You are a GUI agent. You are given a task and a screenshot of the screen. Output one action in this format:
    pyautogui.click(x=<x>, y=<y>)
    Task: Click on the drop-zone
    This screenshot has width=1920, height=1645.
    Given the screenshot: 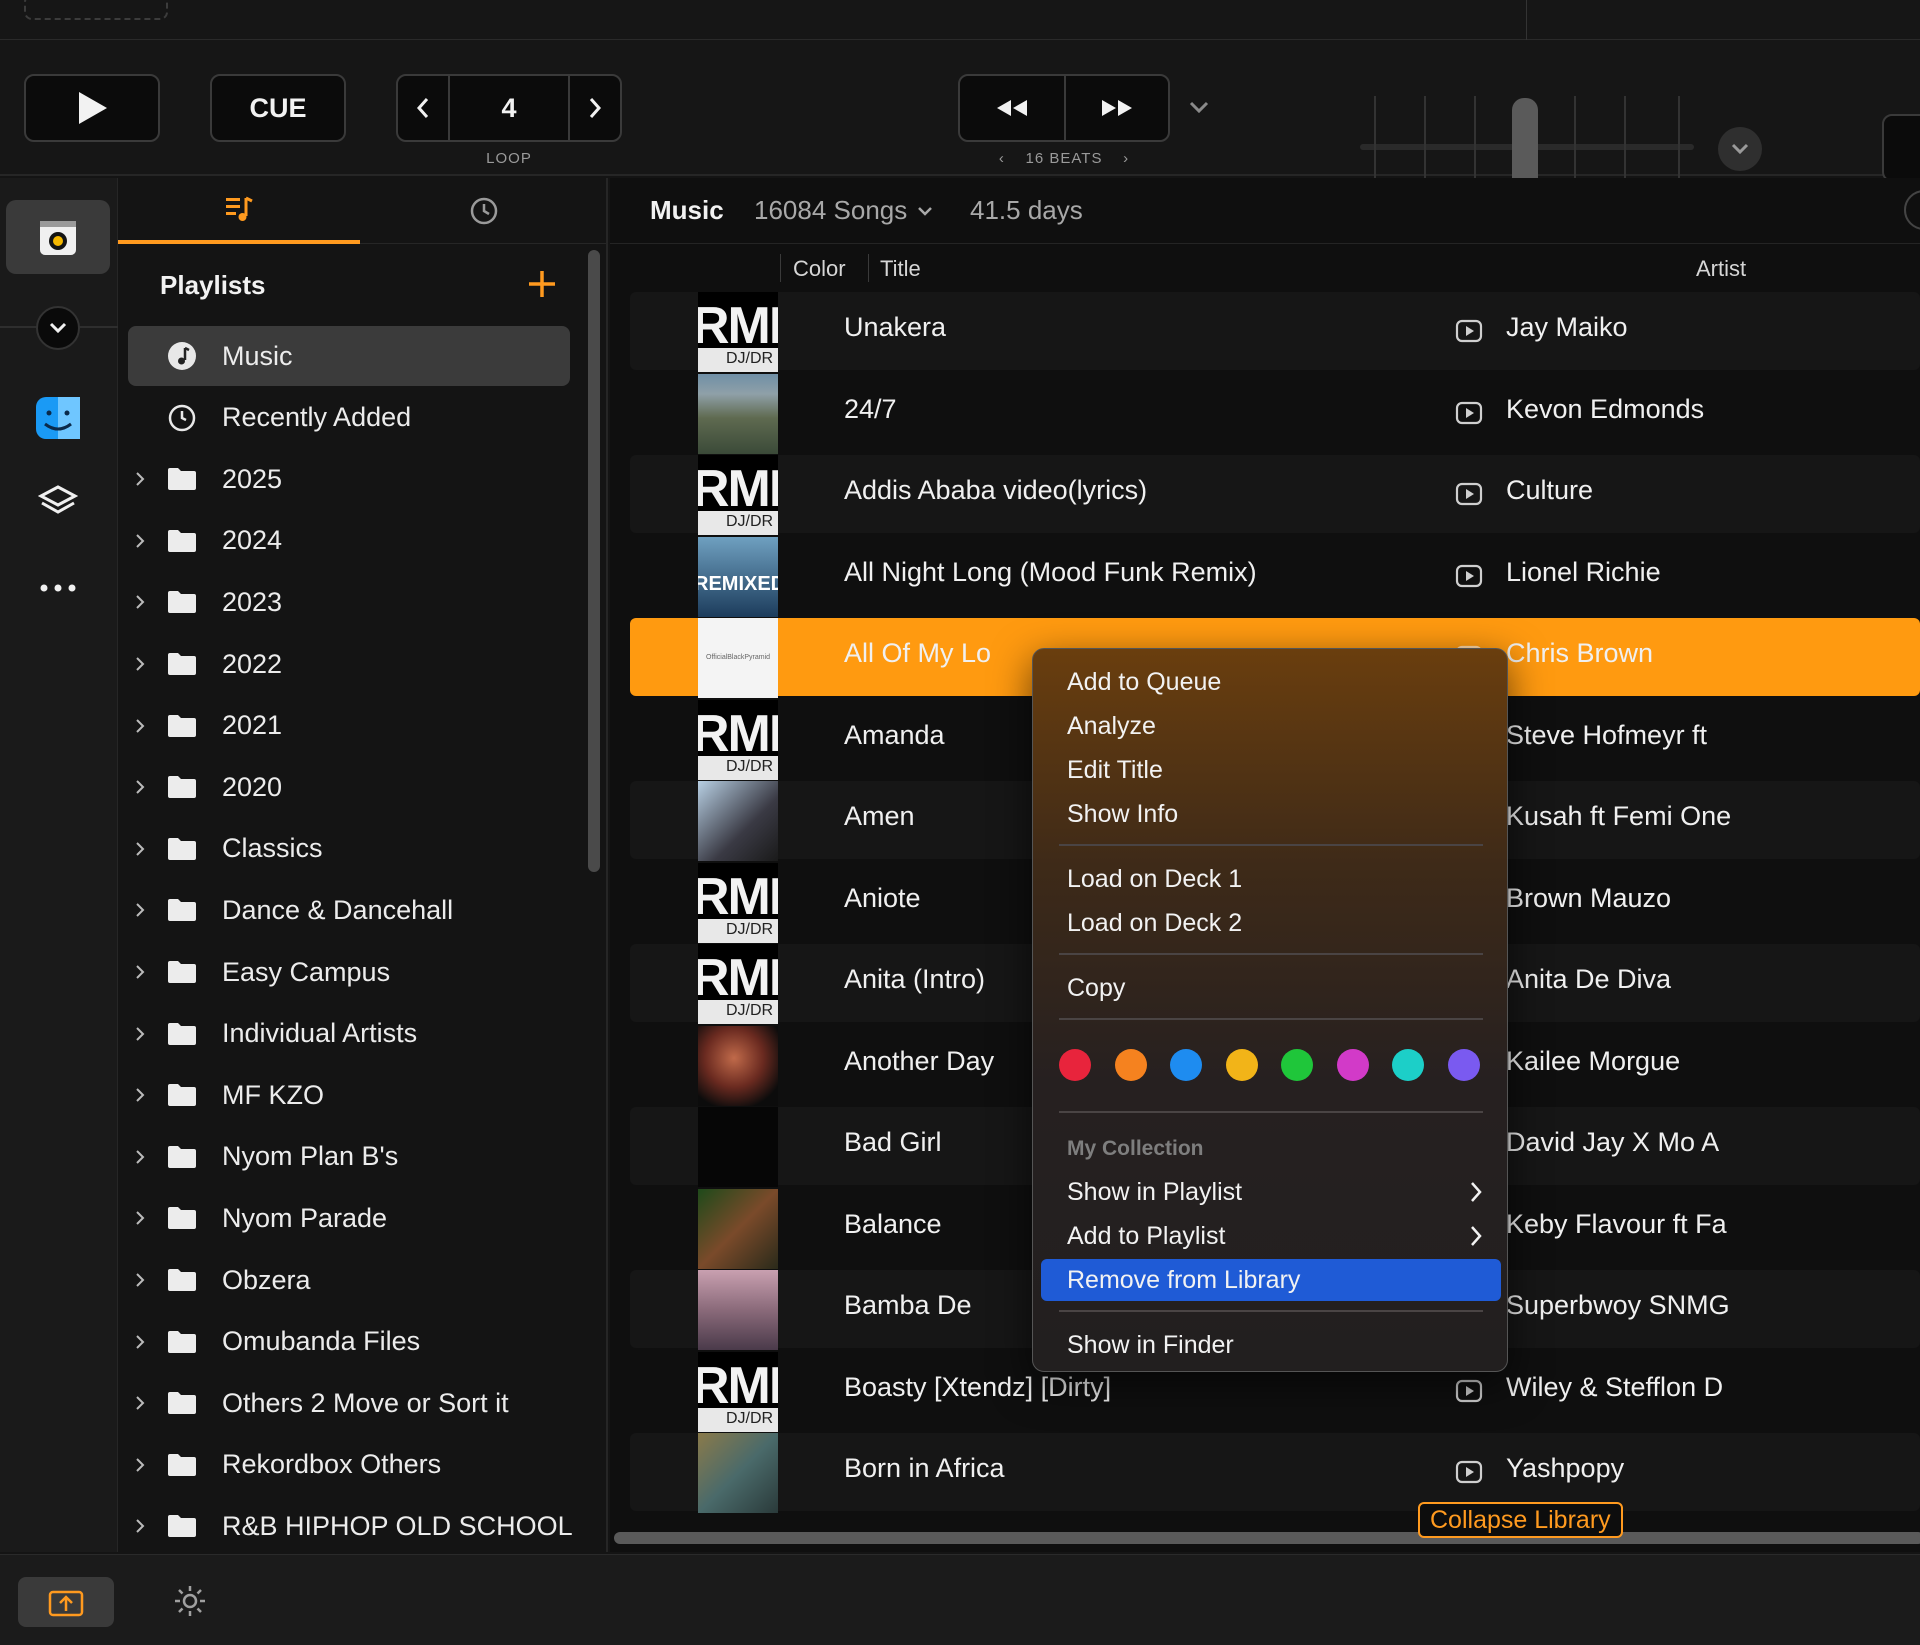 What is the action you would take?
    pyautogui.click(x=96, y=10)
    